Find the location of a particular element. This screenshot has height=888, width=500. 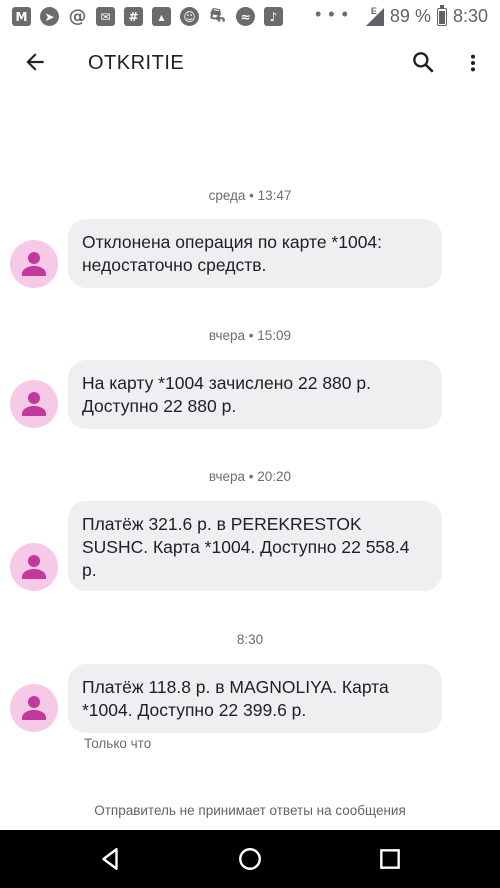

nav-back-icon is located at coordinates (110, 859).